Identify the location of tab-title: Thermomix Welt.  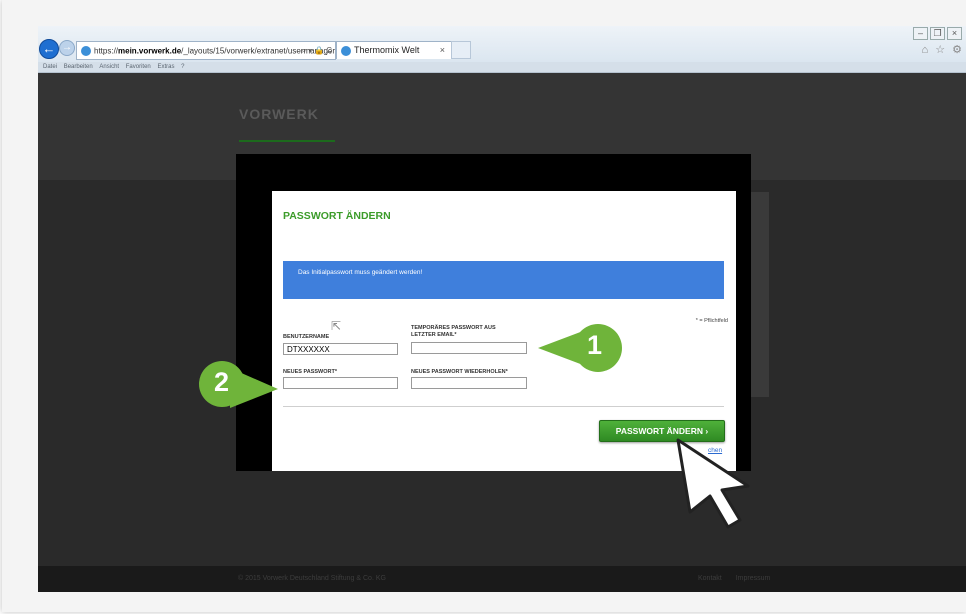
(387, 50).